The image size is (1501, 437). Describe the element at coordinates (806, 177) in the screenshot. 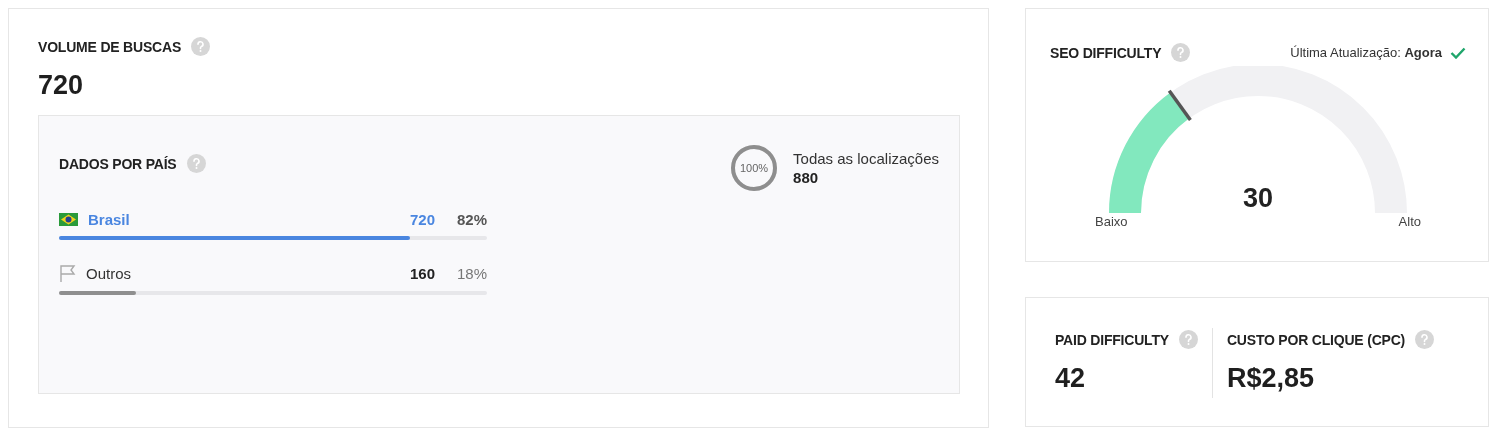

I see `all-locations-value: 880` at that location.